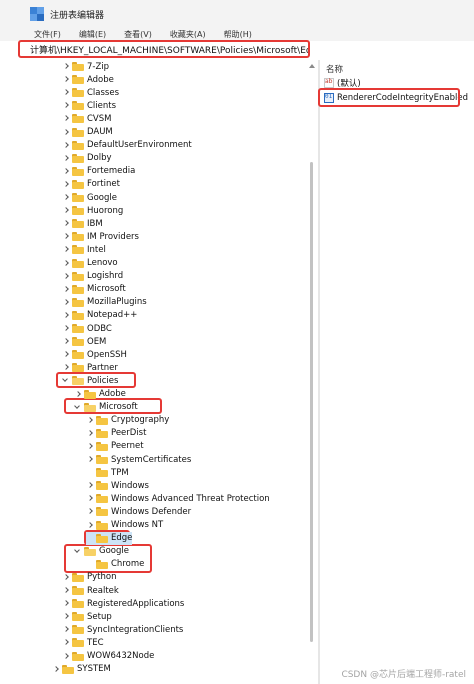  I want to click on tree-node: Partner, so click(90, 367).